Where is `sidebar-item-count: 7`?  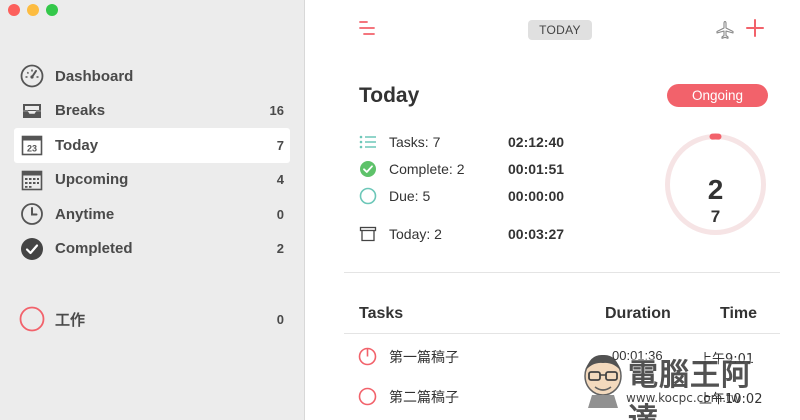
sidebar-item-count: 7 is located at coordinates (280, 145).